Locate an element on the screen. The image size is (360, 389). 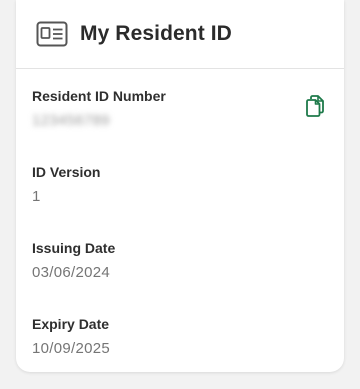
page-title: My Resident ID is located at coordinates (156, 33).